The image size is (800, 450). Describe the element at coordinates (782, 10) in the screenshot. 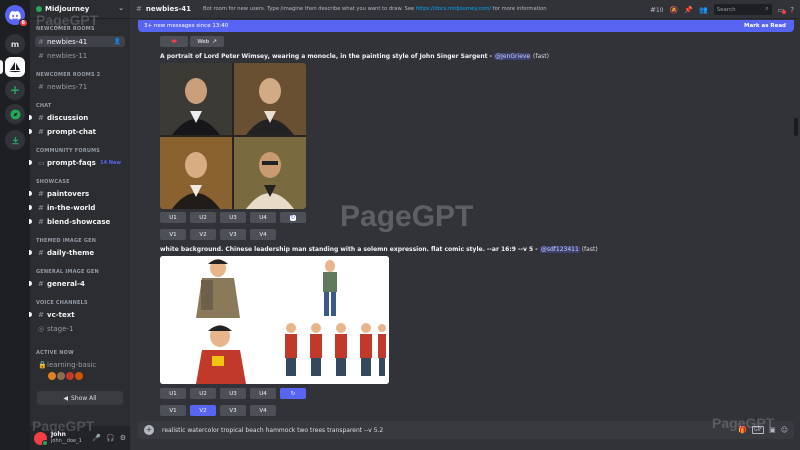

I see `inbox-icon: ▭` at that location.